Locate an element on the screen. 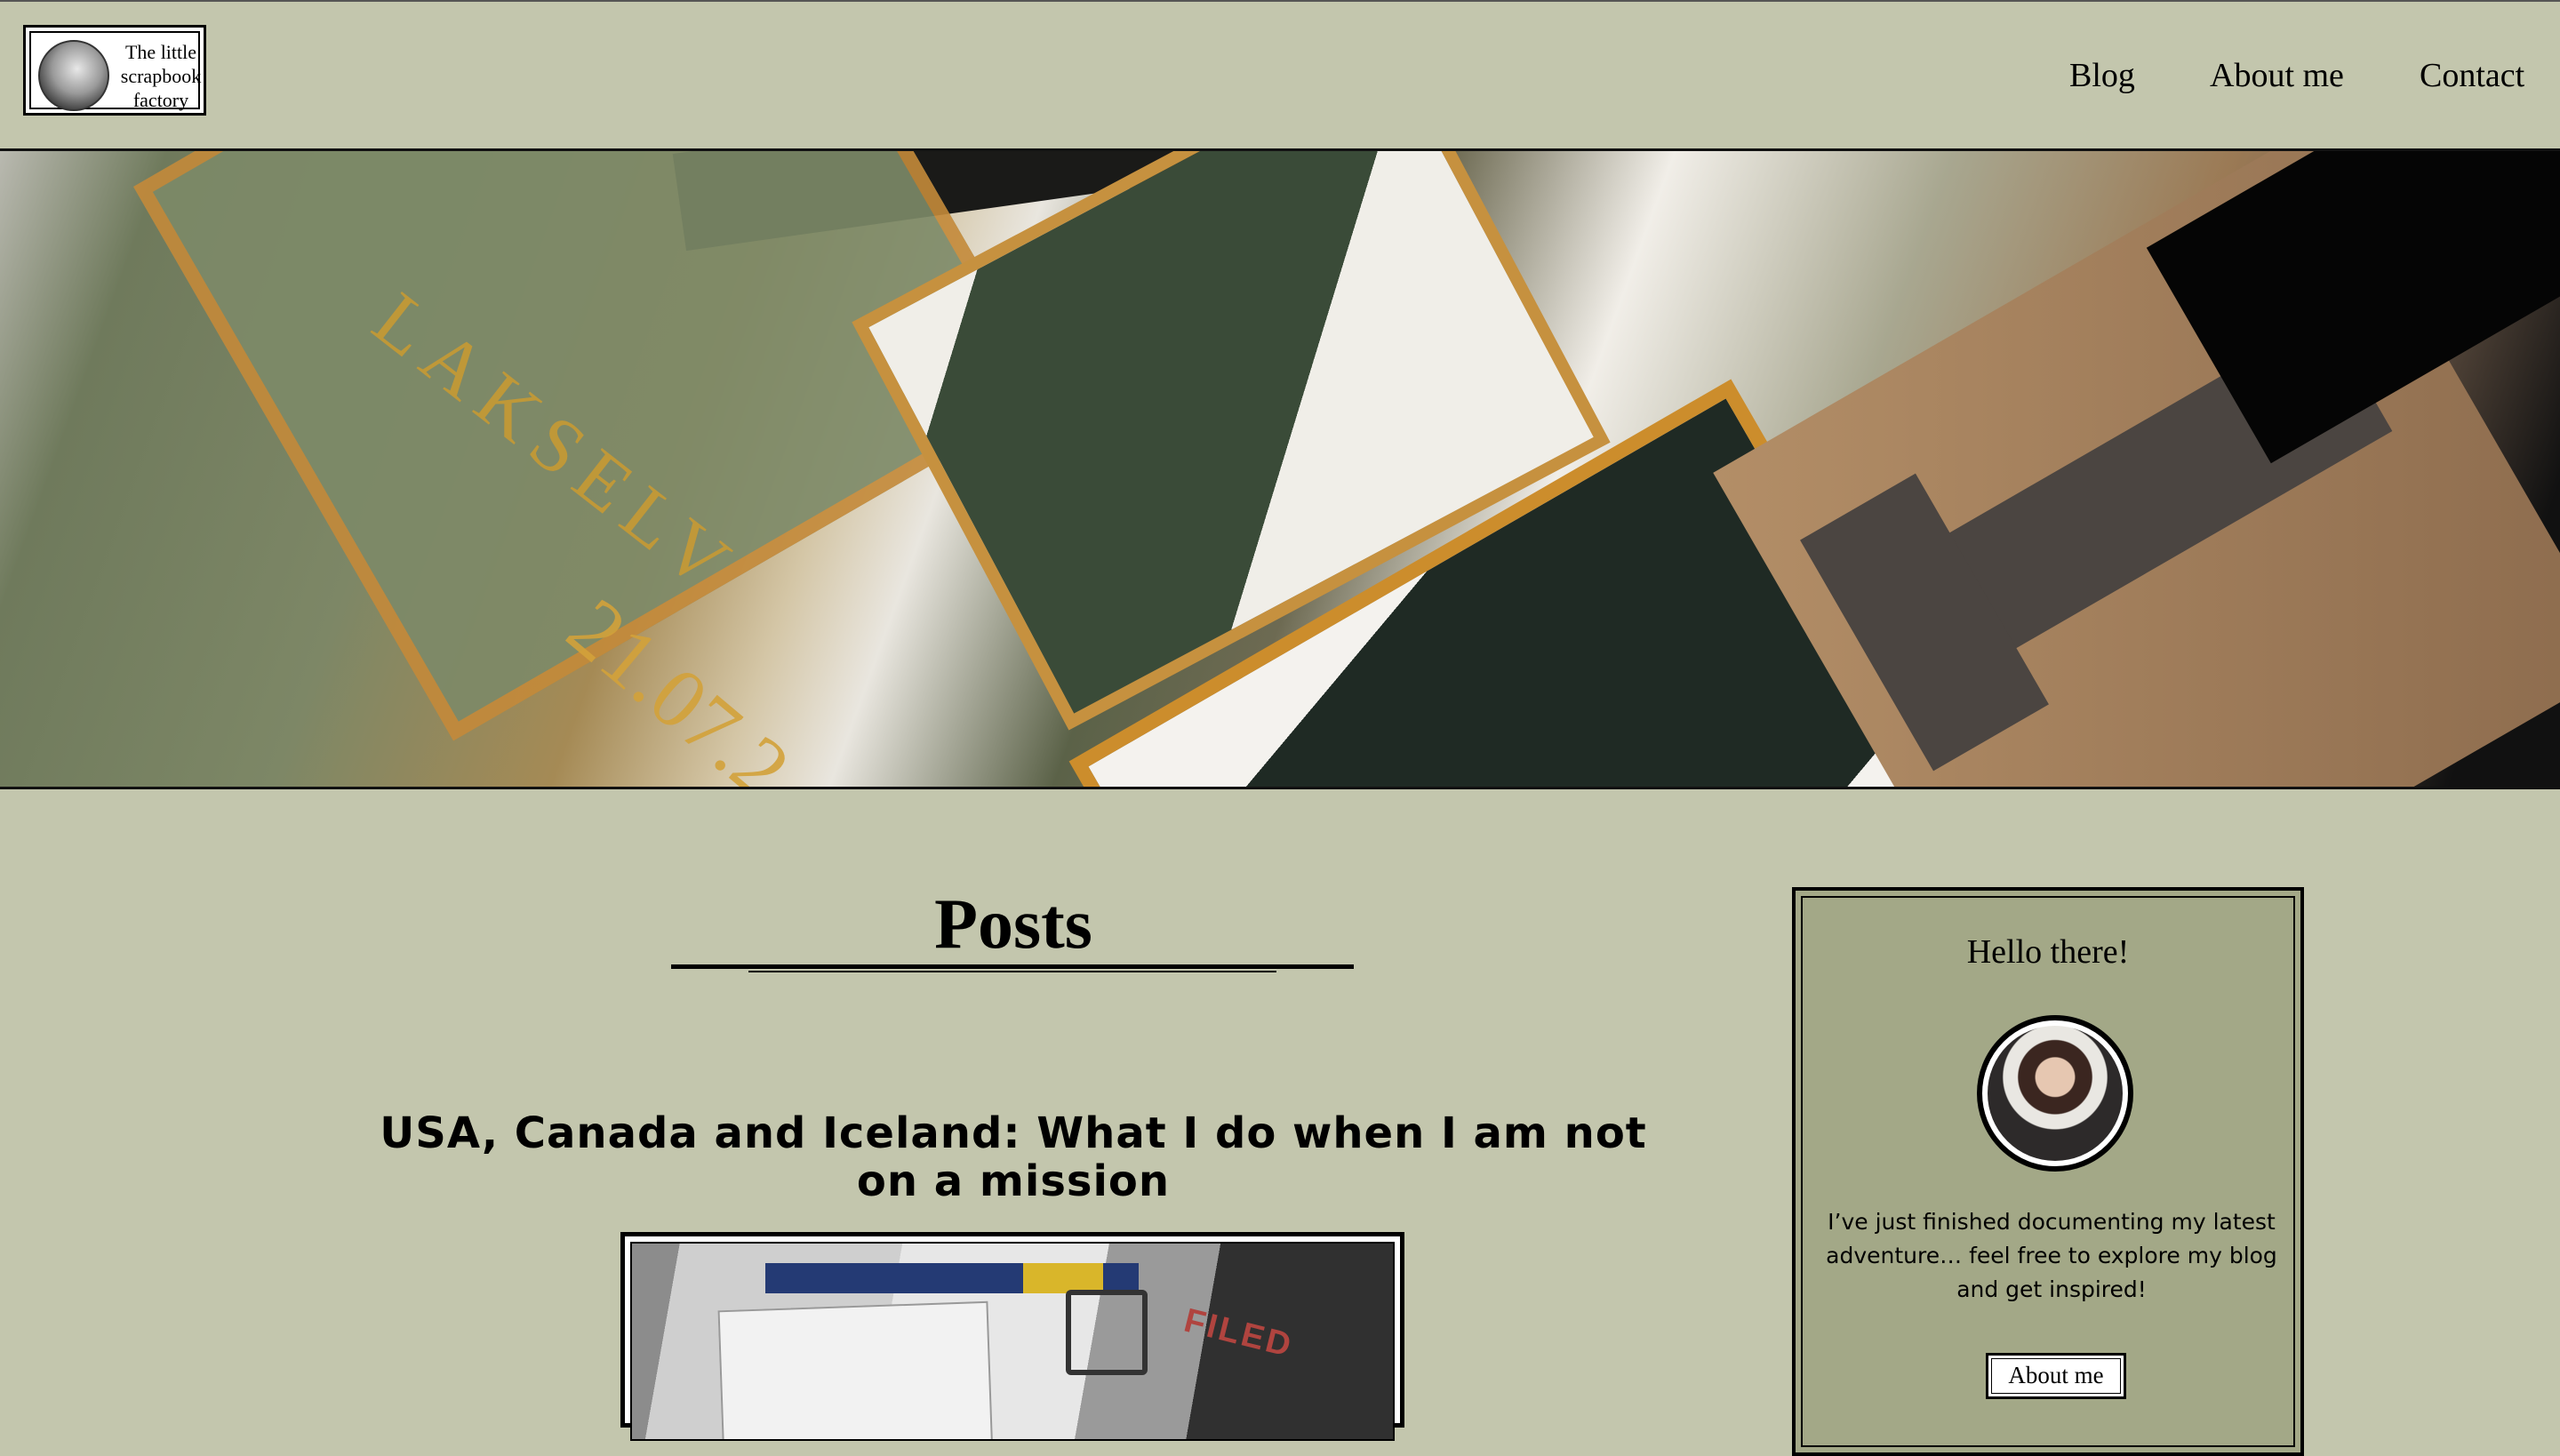 This screenshot has height=1456, width=2560. photo-card is located at coordinates (856, 1369).